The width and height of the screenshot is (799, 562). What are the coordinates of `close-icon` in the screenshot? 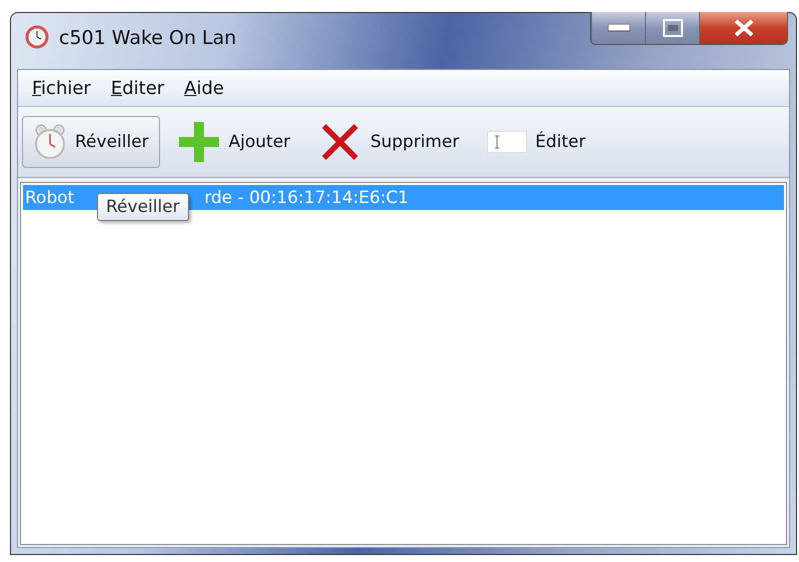 It's located at (744, 28).